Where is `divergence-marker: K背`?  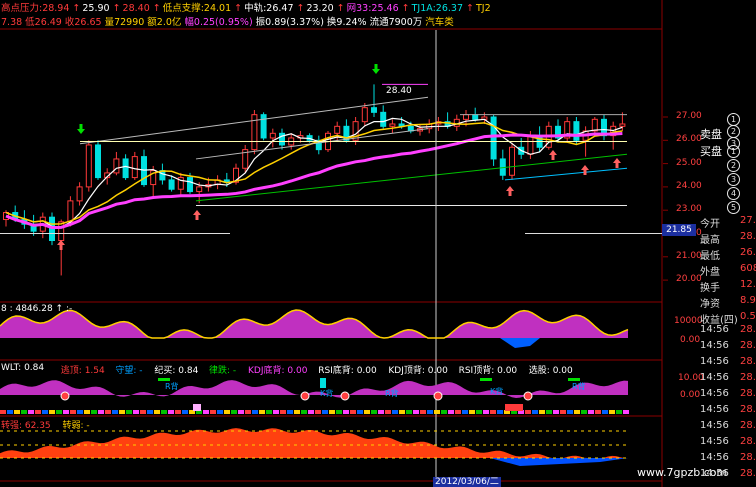
divergence-marker: K背 is located at coordinates (497, 391).